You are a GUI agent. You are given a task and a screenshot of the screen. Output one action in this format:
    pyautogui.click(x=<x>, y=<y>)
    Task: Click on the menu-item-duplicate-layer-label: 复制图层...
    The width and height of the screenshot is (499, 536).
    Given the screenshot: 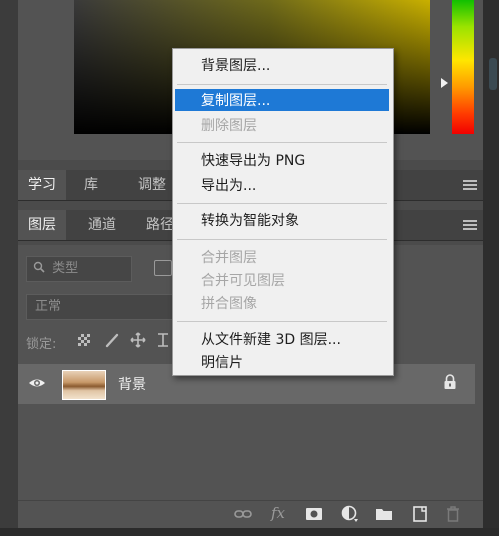 What is the action you would take?
    pyautogui.click(x=236, y=101)
    